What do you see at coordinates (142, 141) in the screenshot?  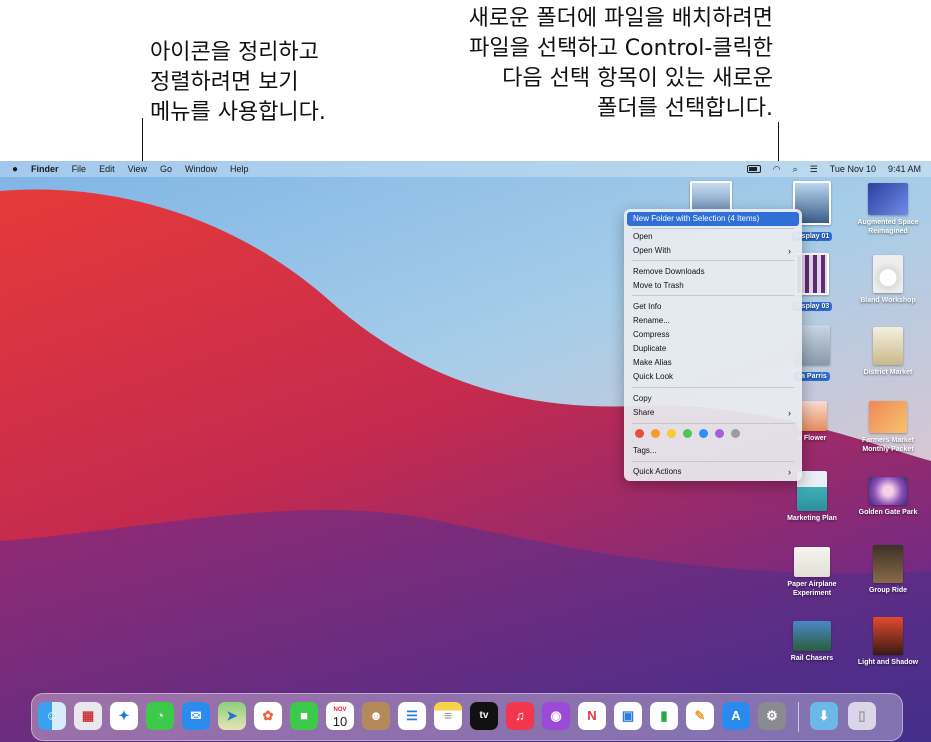 I see `leader-line-left` at bounding box center [142, 141].